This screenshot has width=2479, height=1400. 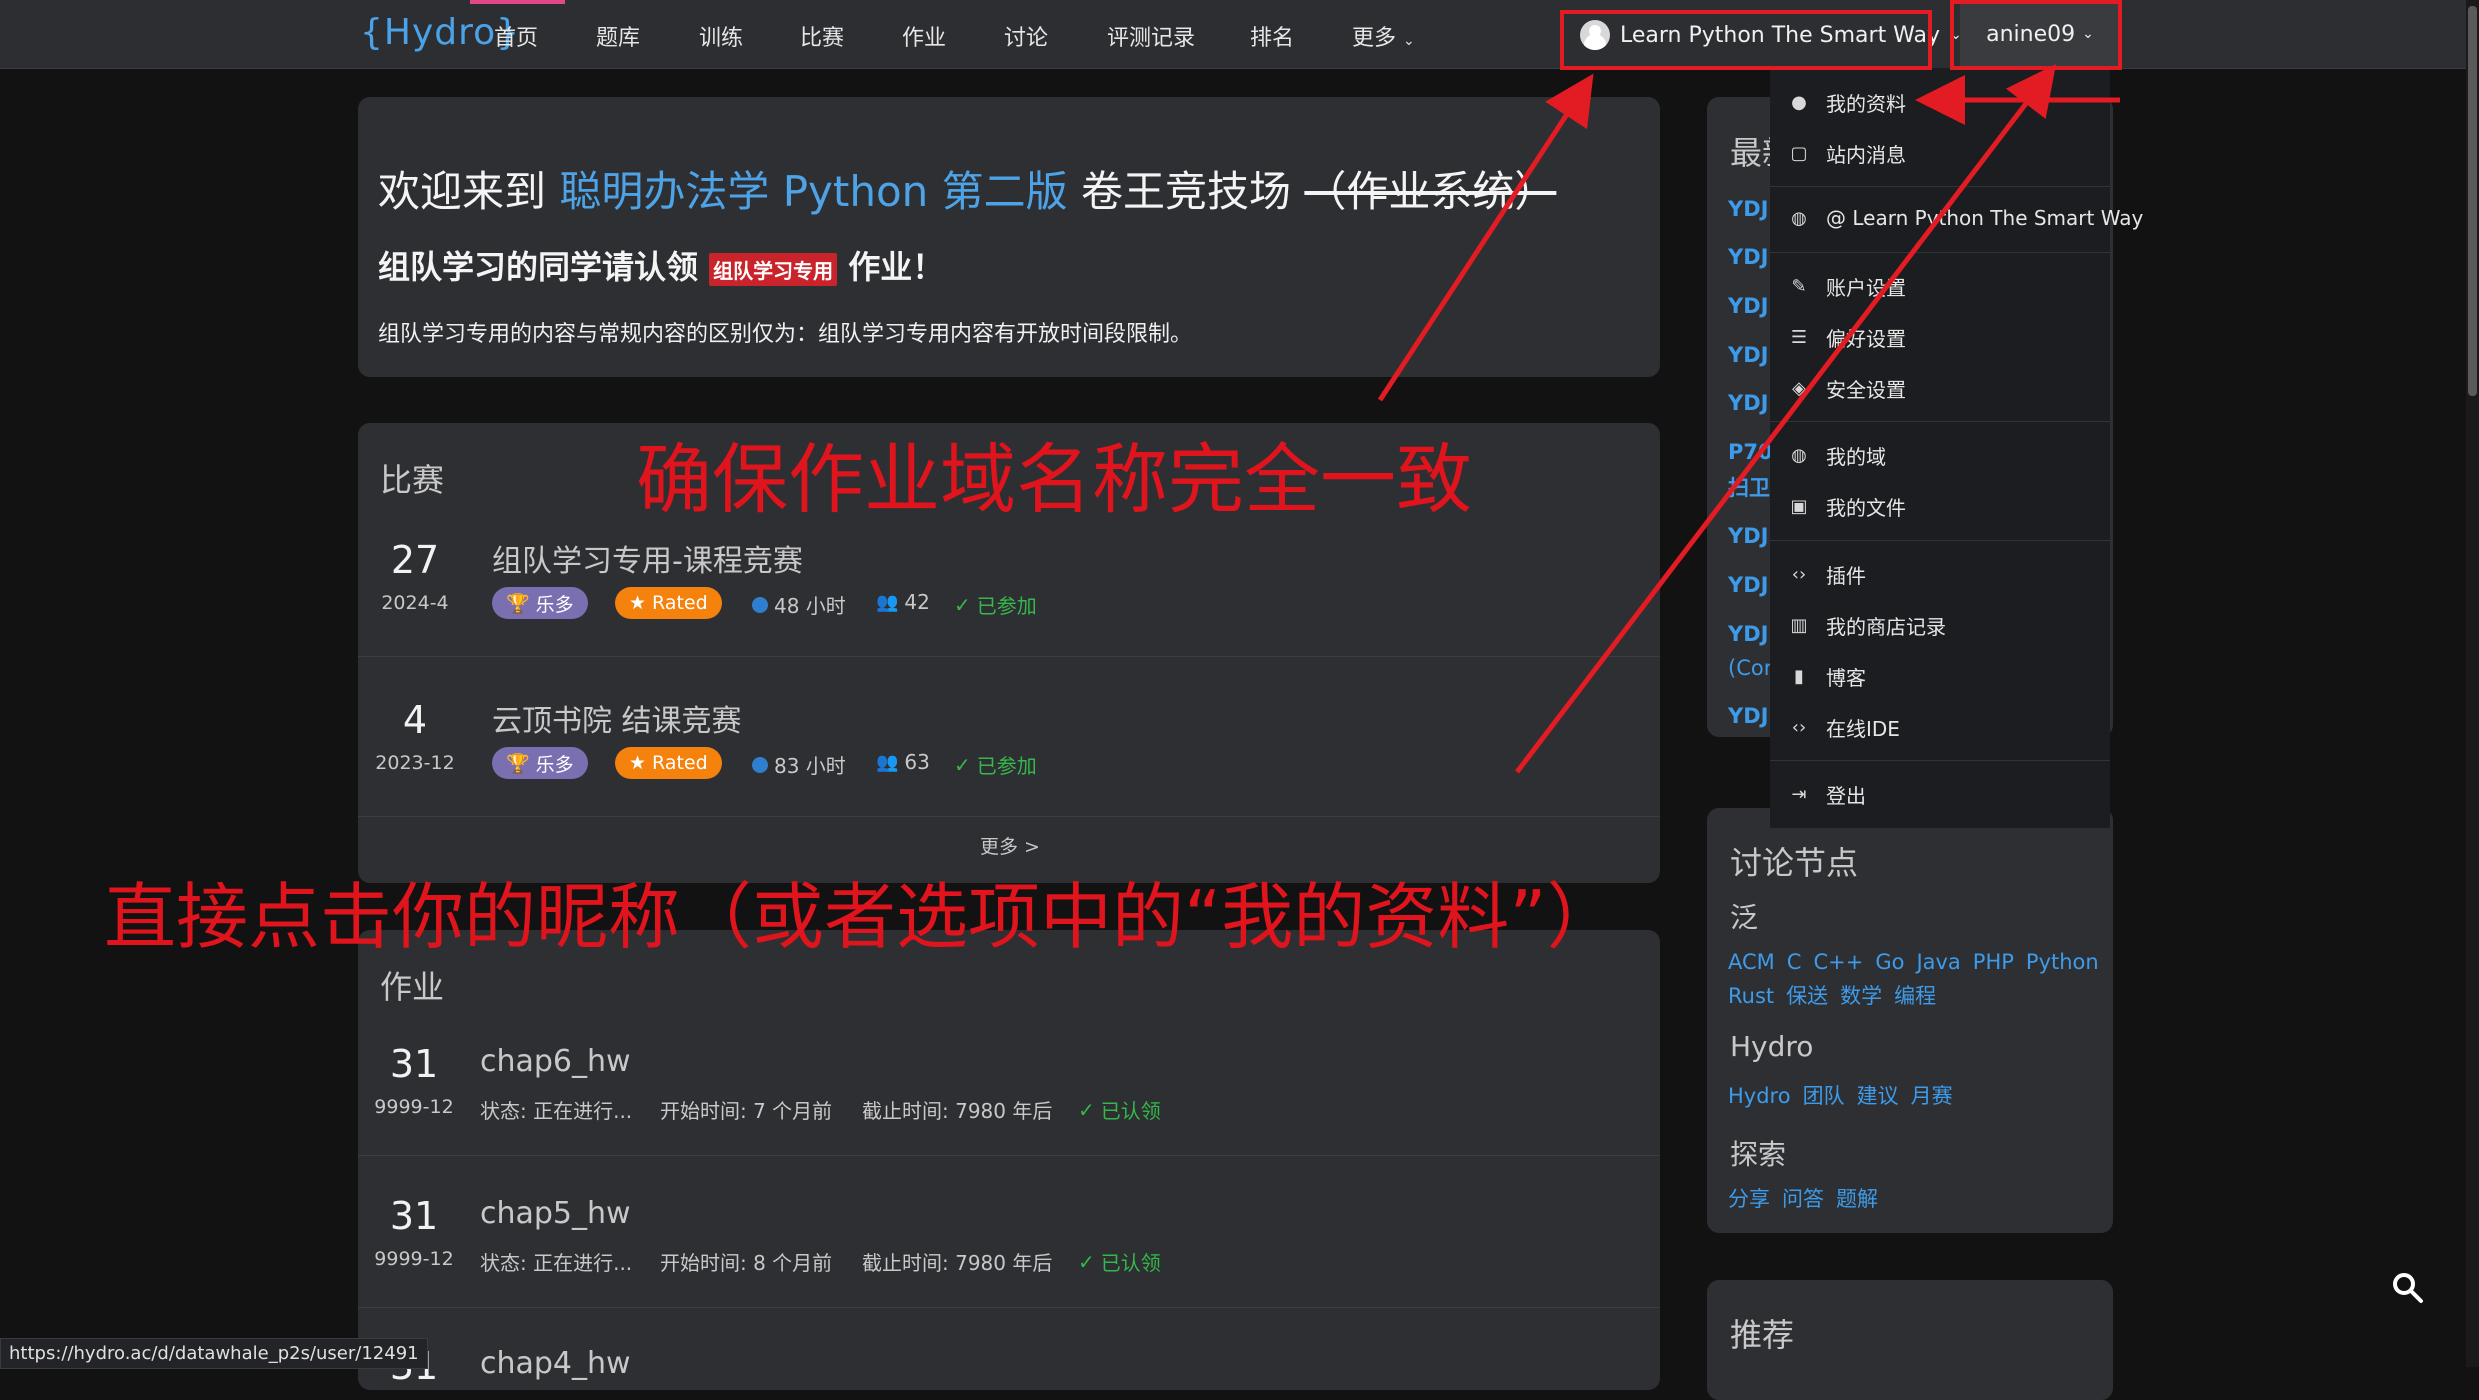 I want to click on scrollbar-thumb, so click(x=2472, y=201).